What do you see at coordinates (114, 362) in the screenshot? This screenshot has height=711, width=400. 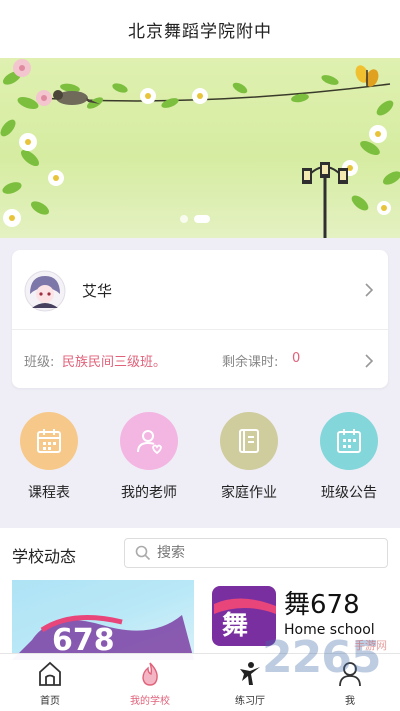 I see `class-value: 民族民间三级班。` at bounding box center [114, 362].